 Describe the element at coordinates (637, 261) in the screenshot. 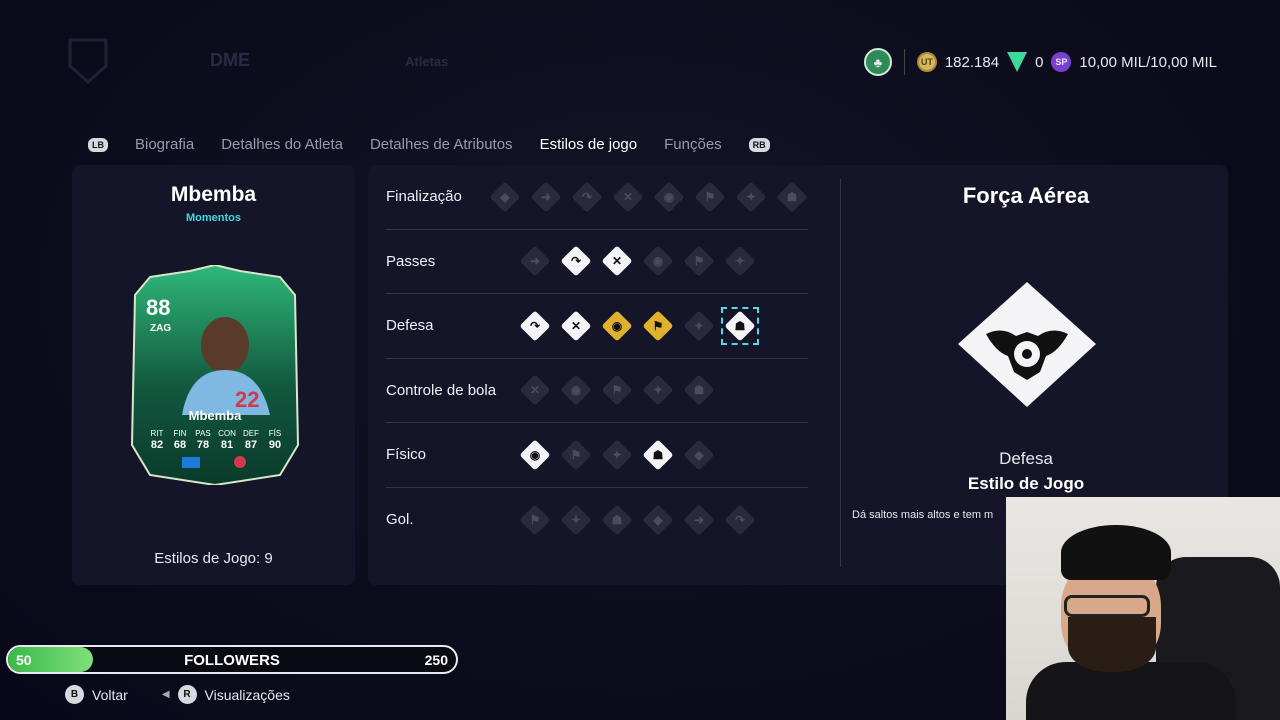

I see `playstyle-icons: ➜ ↷ ✕ ◉ ⚑ ✦` at that location.